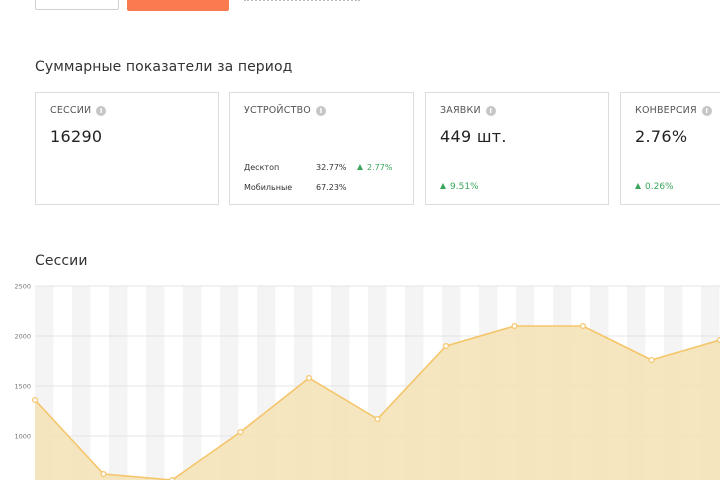 The height and width of the screenshot is (480, 720). What do you see at coordinates (22, 387) in the screenshot?
I see `y-tick-label: 1500` at bounding box center [22, 387].